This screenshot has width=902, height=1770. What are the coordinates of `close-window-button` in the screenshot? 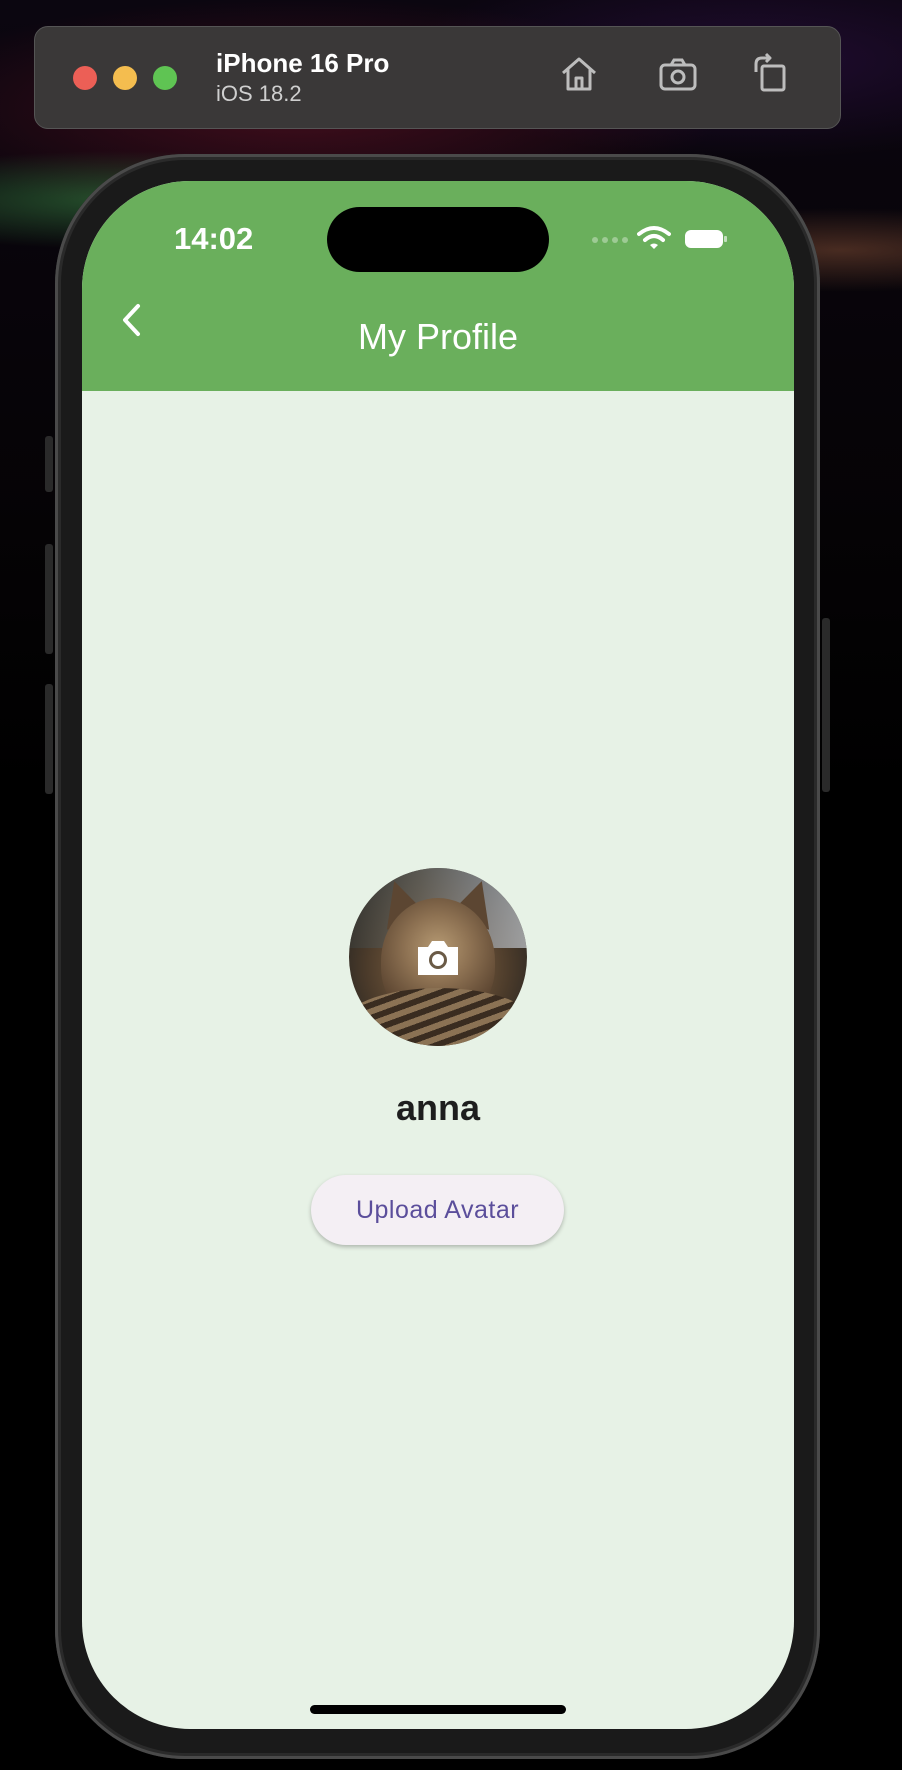 It's located at (85, 78).